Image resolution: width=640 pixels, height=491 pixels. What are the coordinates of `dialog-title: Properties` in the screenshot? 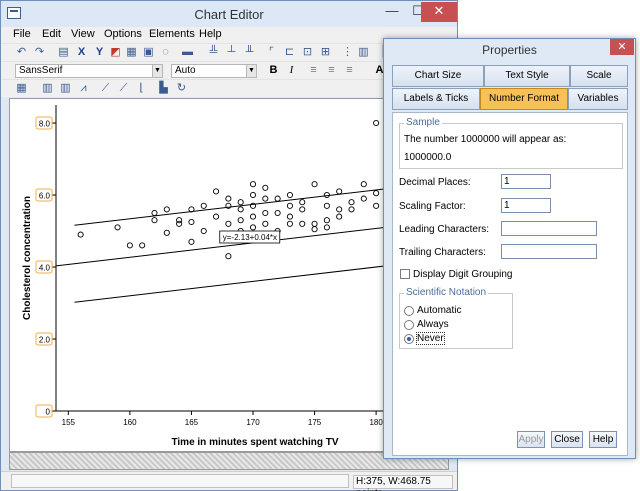 It's located at (509, 50).